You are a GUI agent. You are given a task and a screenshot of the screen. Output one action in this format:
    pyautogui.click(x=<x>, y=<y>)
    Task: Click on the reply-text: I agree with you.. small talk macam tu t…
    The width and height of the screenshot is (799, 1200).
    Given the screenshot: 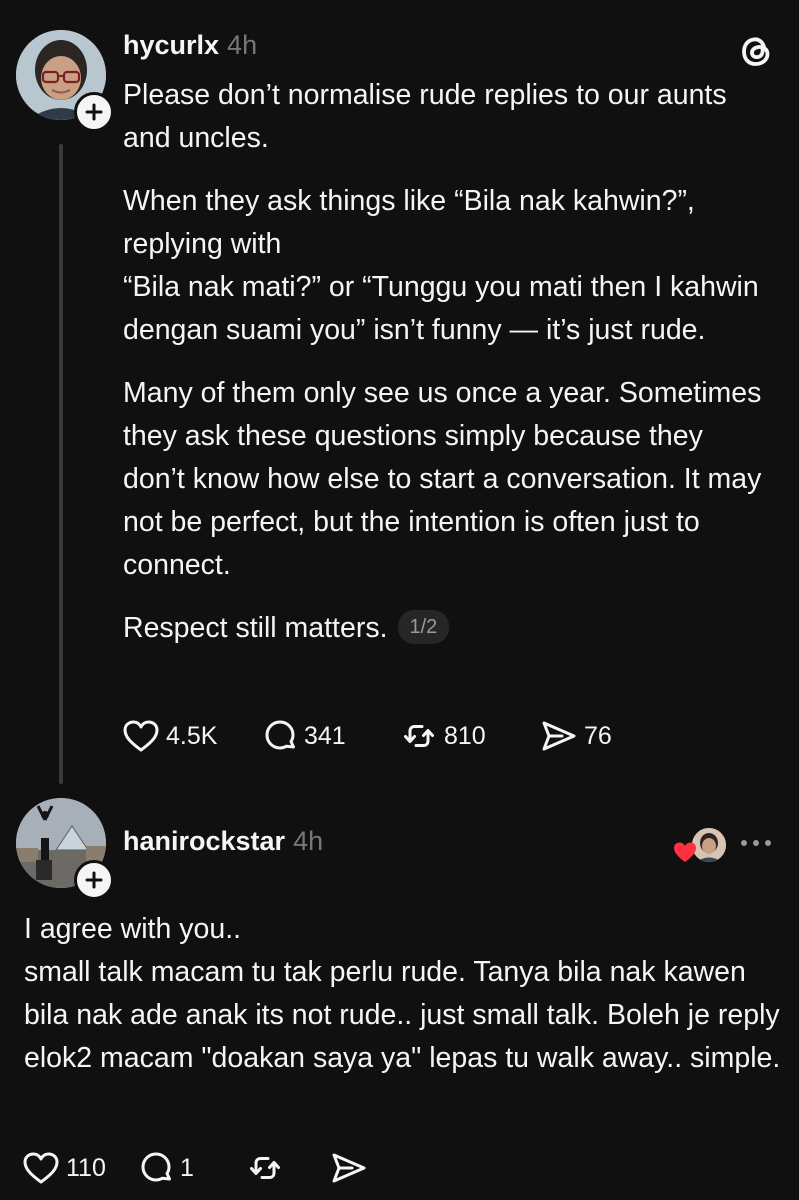 What is the action you would take?
    pyautogui.click(x=404, y=994)
    